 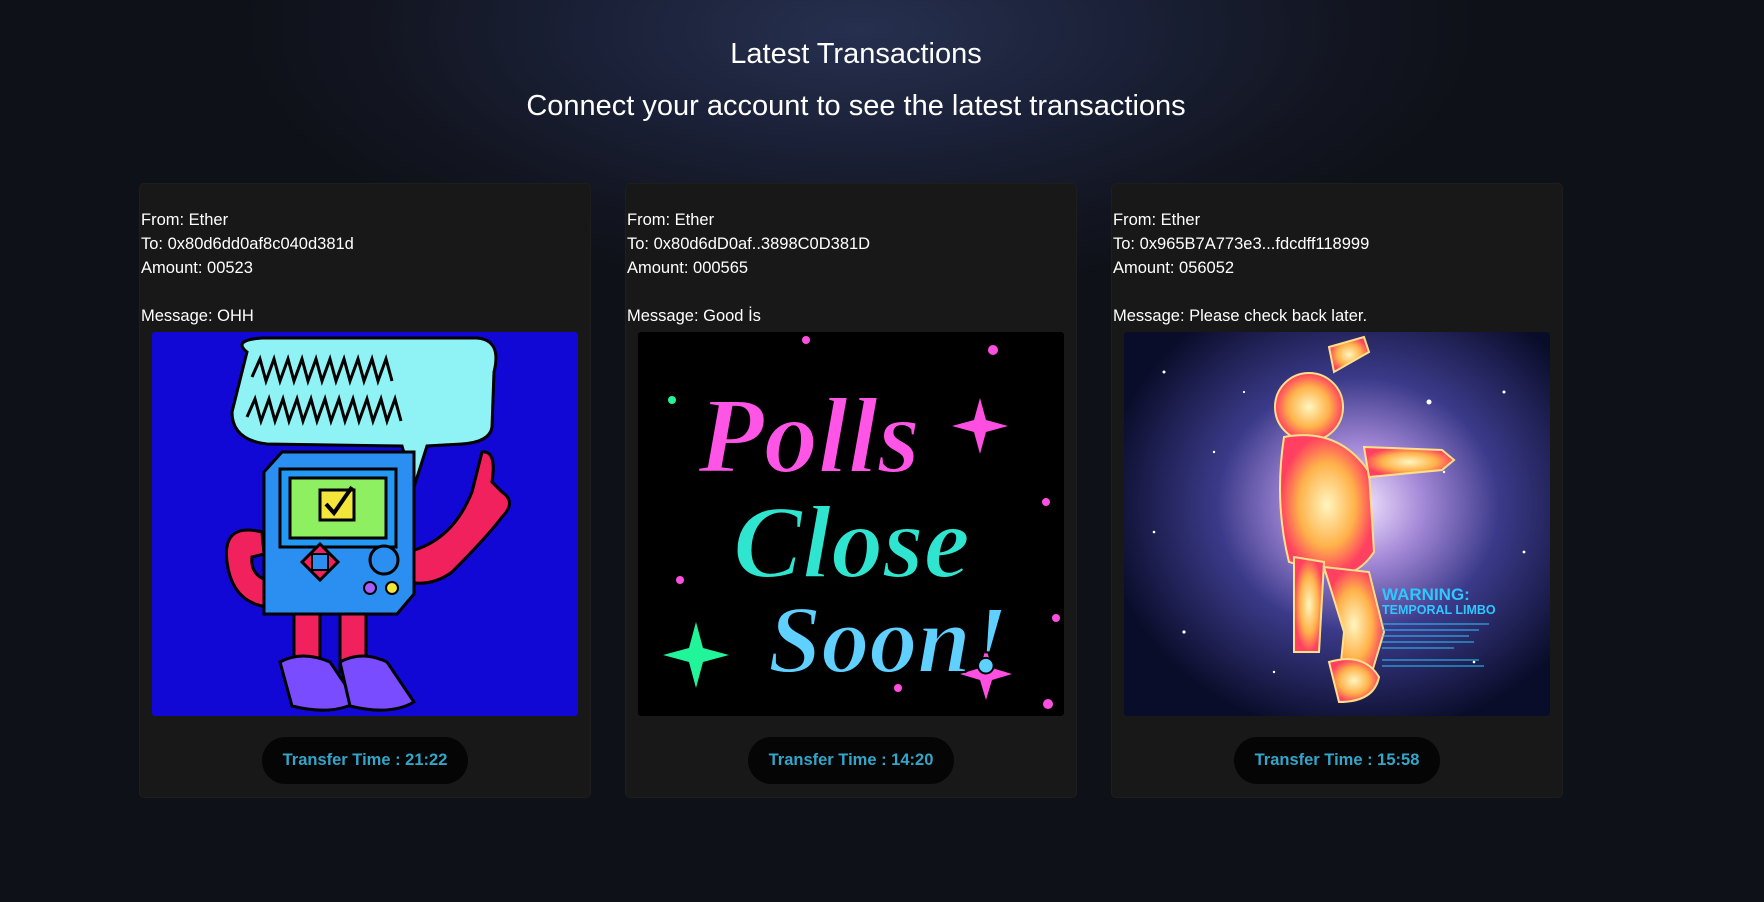 What do you see at coordinates (1426, 594) in the screenshot?
I see `poster-text-warning: WARNING:` at bounding box center [1426, 594].